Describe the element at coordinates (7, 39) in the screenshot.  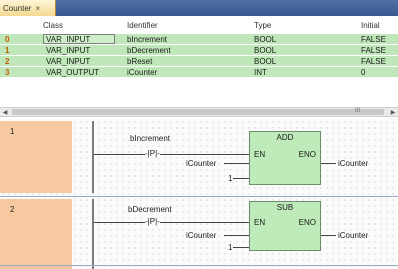
I see `row-number: 0` at that location.